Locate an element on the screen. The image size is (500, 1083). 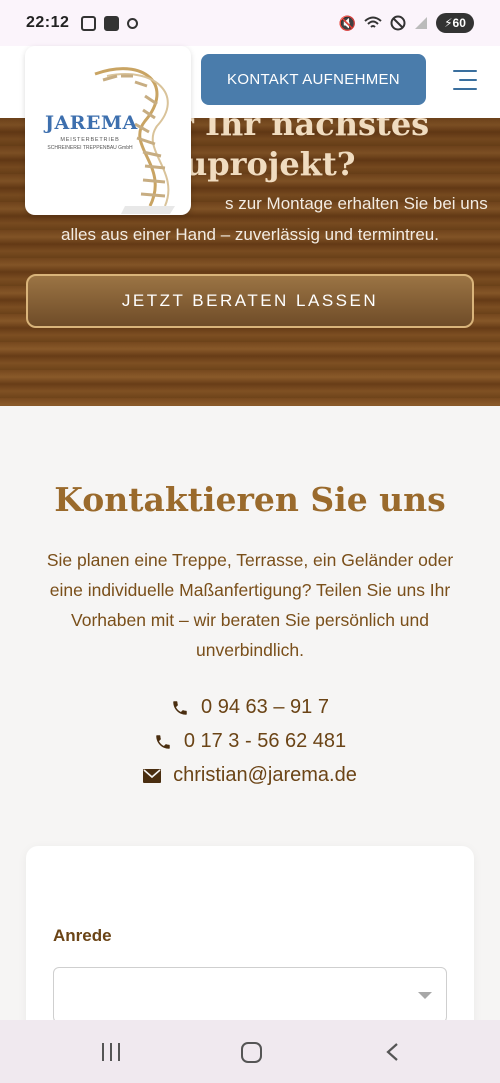
status-right-icons: 🔇 ⚡ 60 is located at coordinates (406, 23).